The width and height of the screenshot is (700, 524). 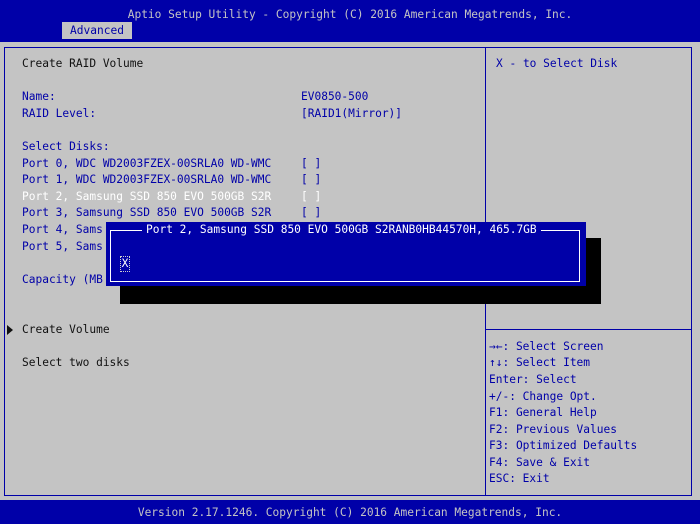 What do you see at coordinates (146, 164) in the screenshot?
I see `port-0-label: Port 0, WDC WD2003FZEX-00SRLA0 WD-WMC` at bounding box center [146, 164].